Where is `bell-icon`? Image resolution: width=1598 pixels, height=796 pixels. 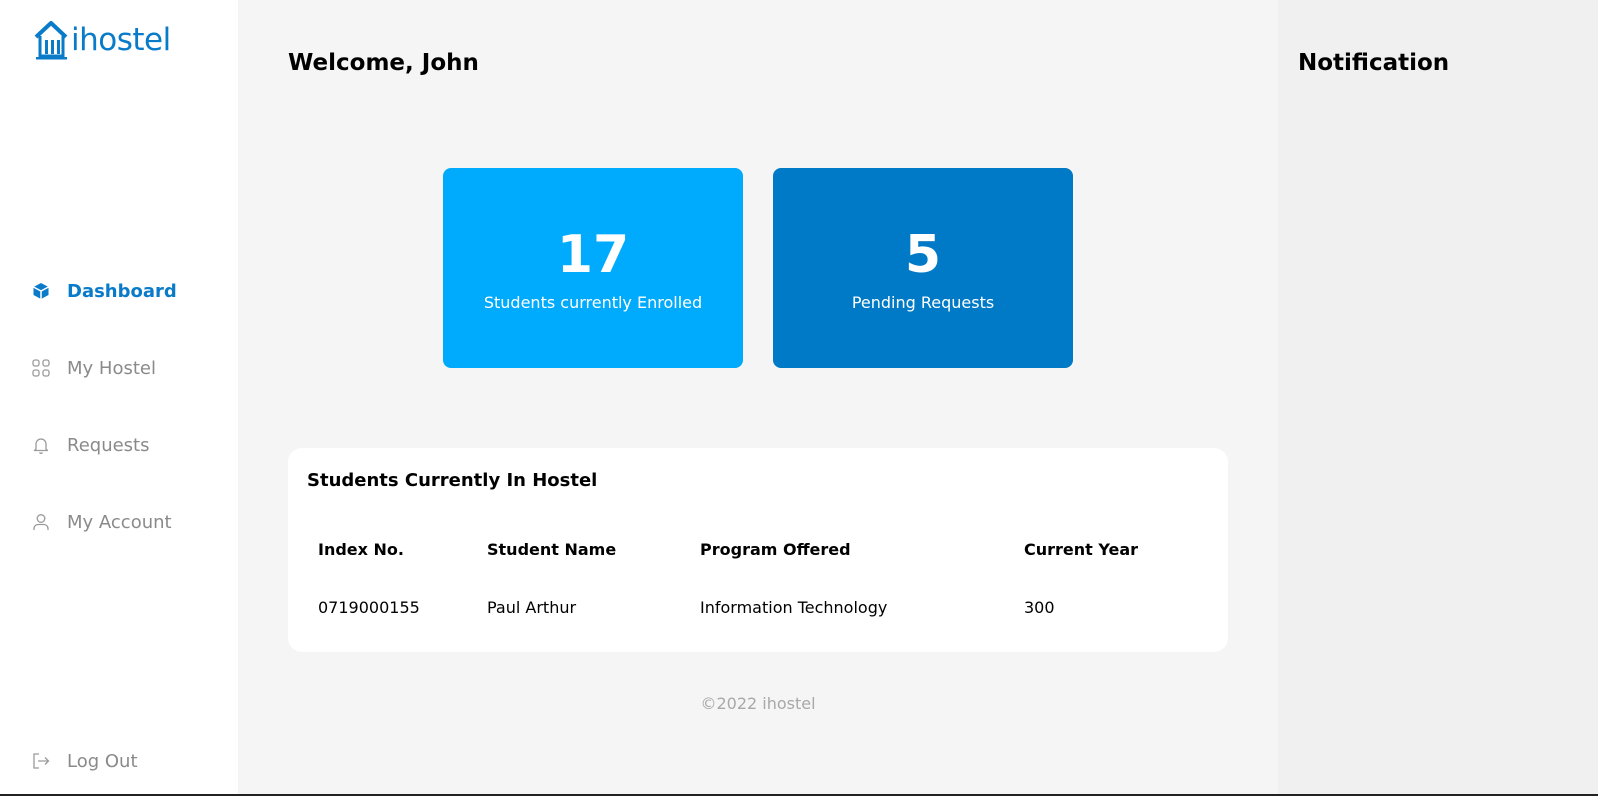 bell-icon is located at coordinates (41, 445).